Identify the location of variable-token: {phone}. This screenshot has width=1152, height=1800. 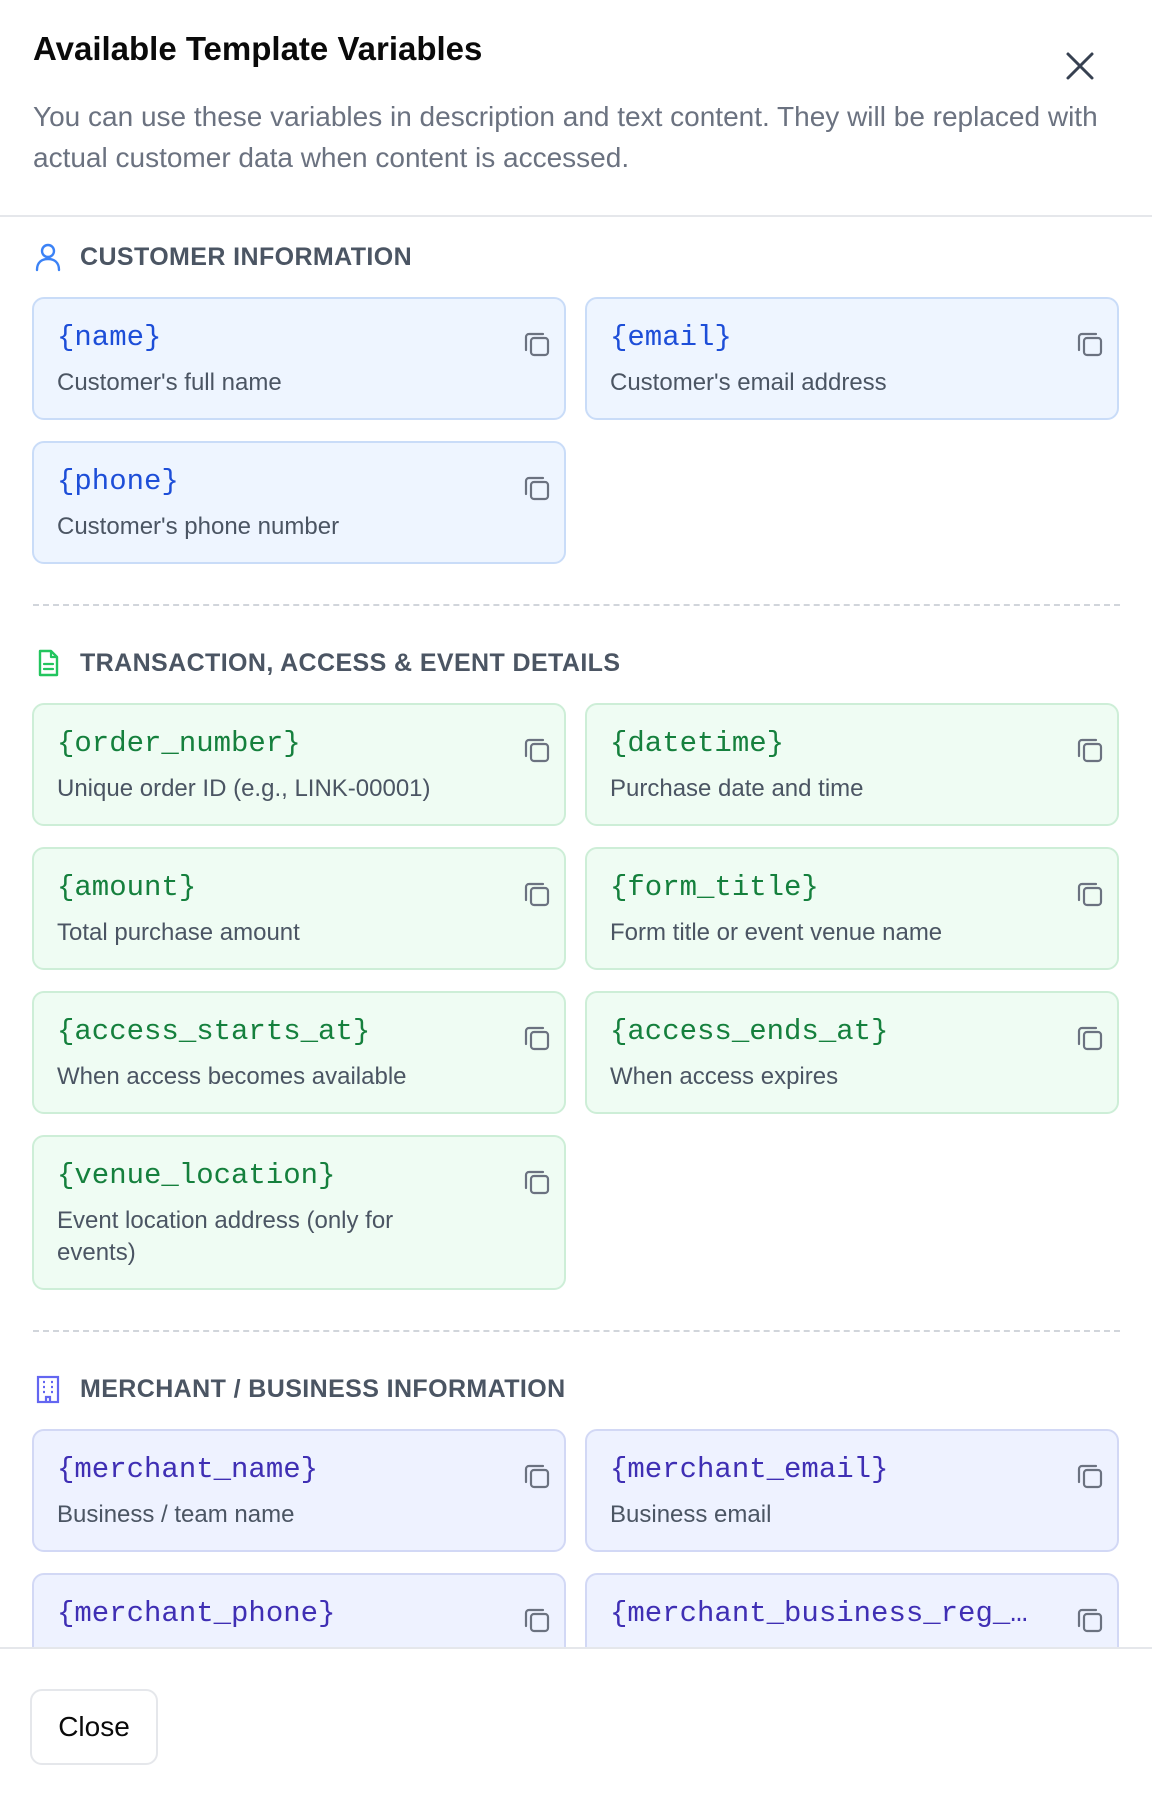
(118, 481).